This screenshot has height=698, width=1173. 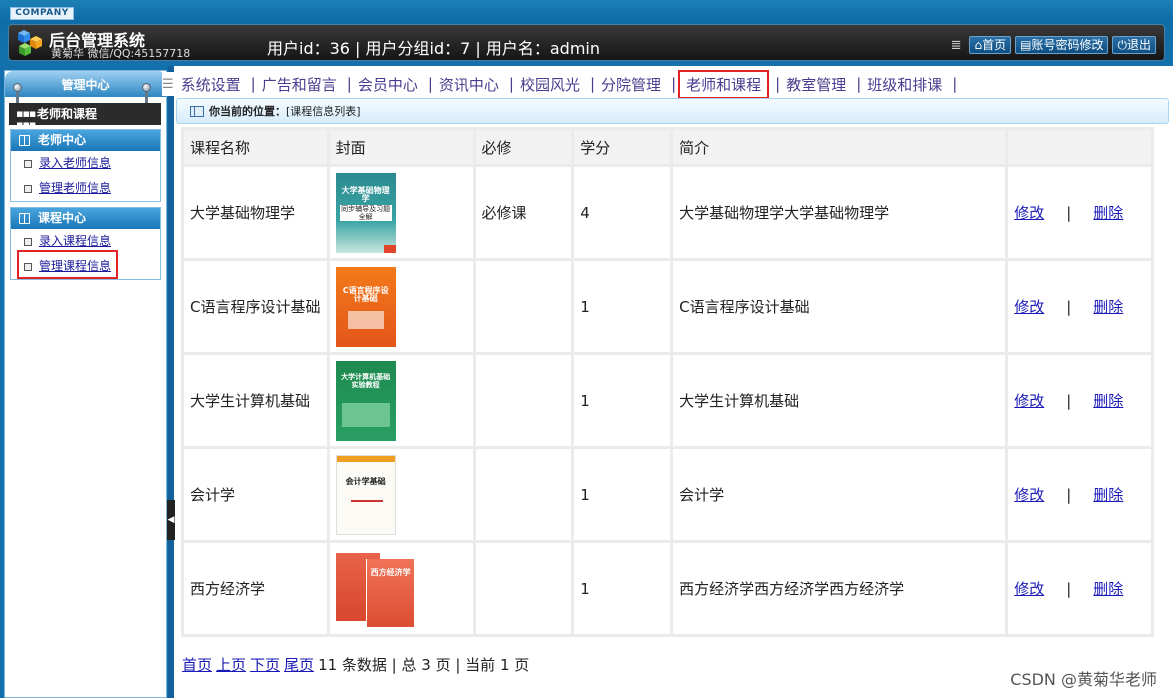 I want to click on course-cover: C语言程序设计基础, so click(x=401, y=306).